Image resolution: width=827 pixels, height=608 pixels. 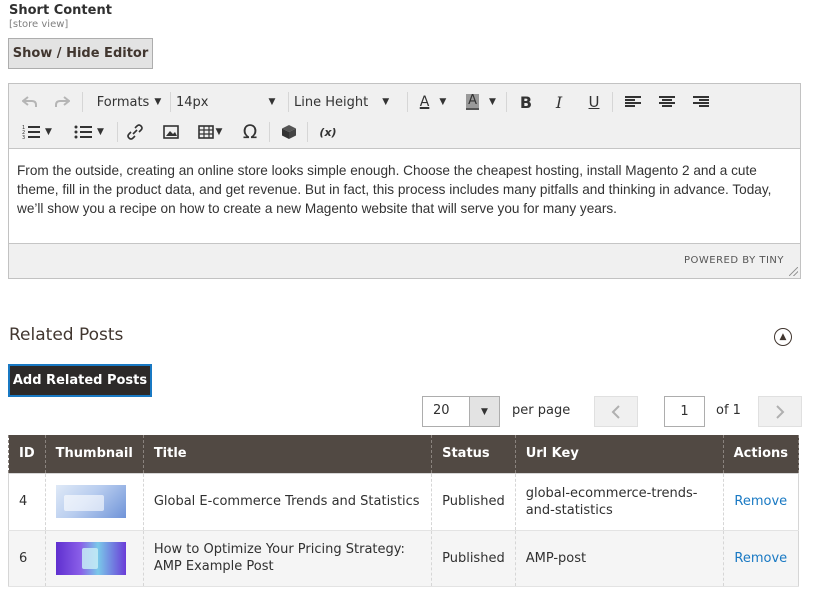 What do you see at coordinates (60, 10) in the screenshot?
I see `short-content-label: Short Content` at bounding box center [60, 10].